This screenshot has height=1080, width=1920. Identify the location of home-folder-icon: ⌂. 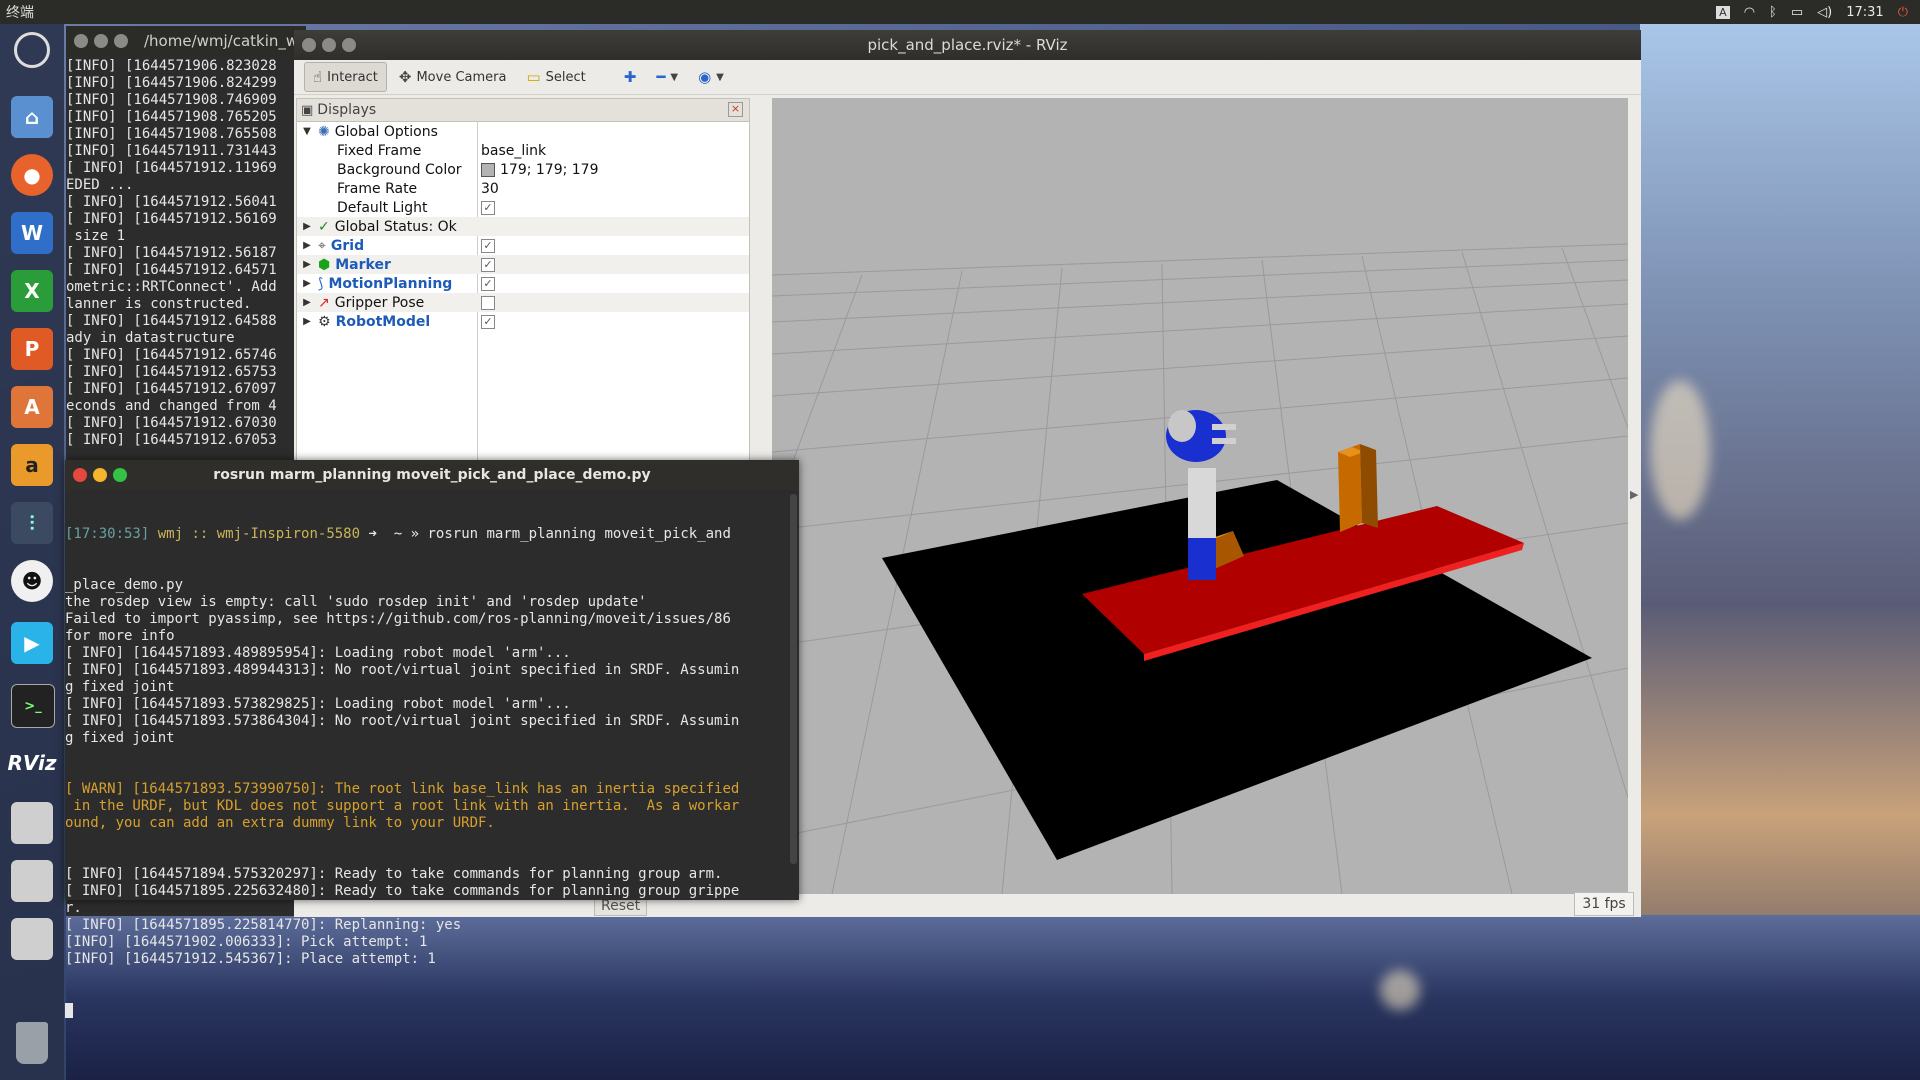
(32, 117).